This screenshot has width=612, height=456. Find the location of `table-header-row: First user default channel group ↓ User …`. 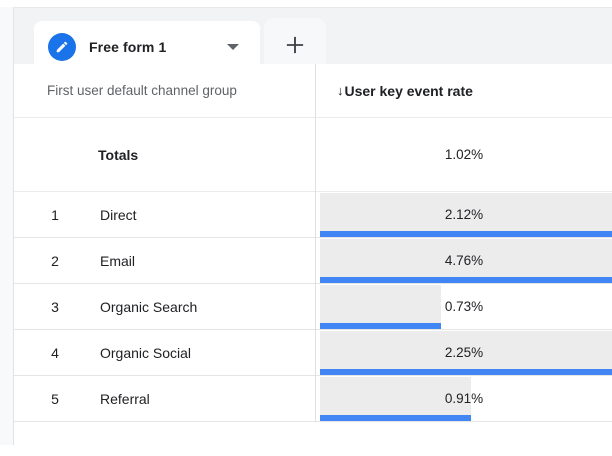

table-header-row: First user default channel group ↓ User … is located at coordinates (313, 91).